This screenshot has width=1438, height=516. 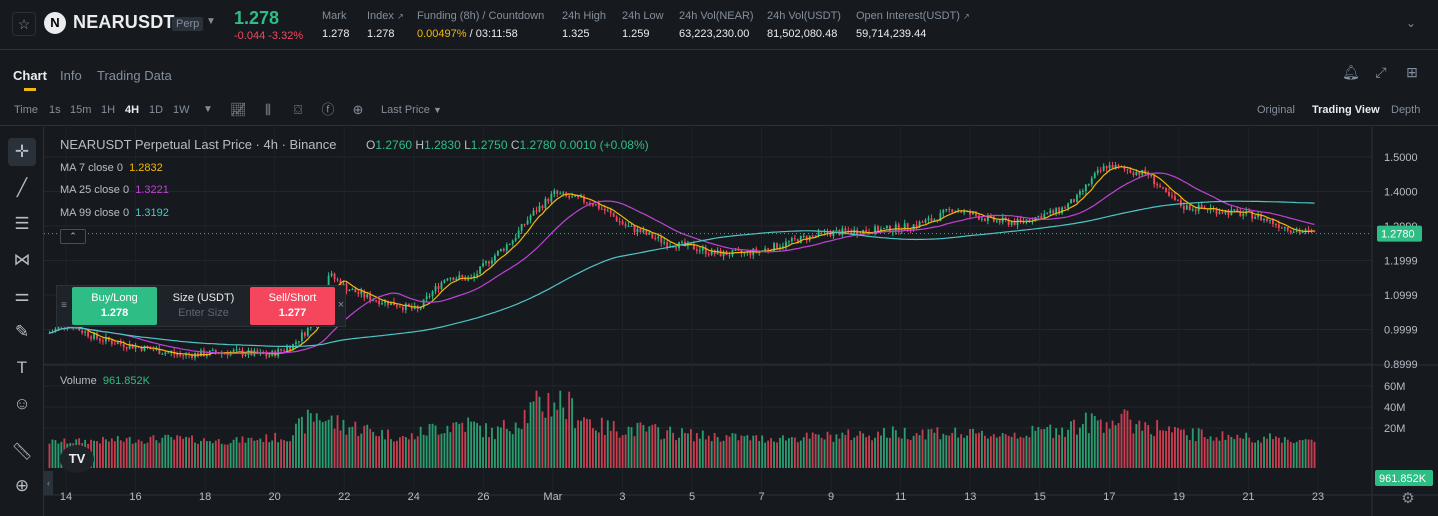 What do you see at coordinates (22, 452) in the screenshot?
I see `ruler-icon: 📏︎` at bounding box center [22, 452].